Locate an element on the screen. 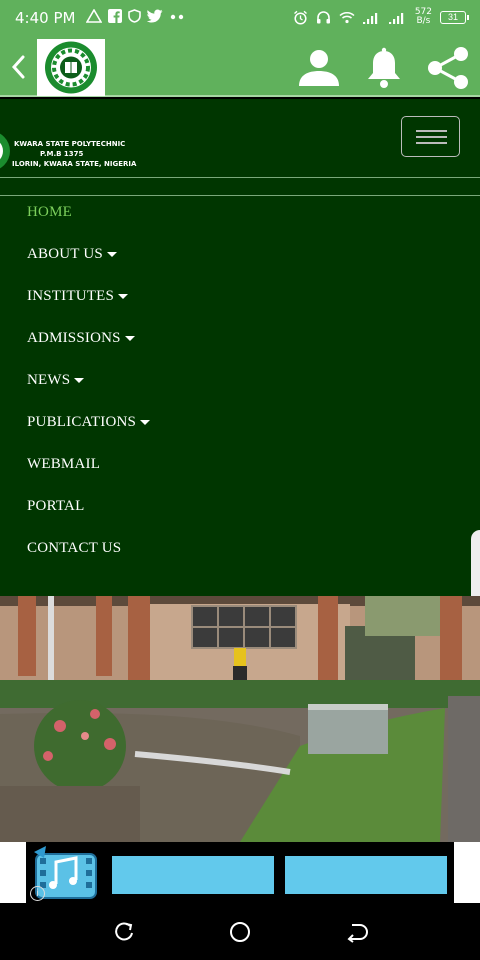  nav-item-label: ADMISSIONS is located at coordinates (74, 338).